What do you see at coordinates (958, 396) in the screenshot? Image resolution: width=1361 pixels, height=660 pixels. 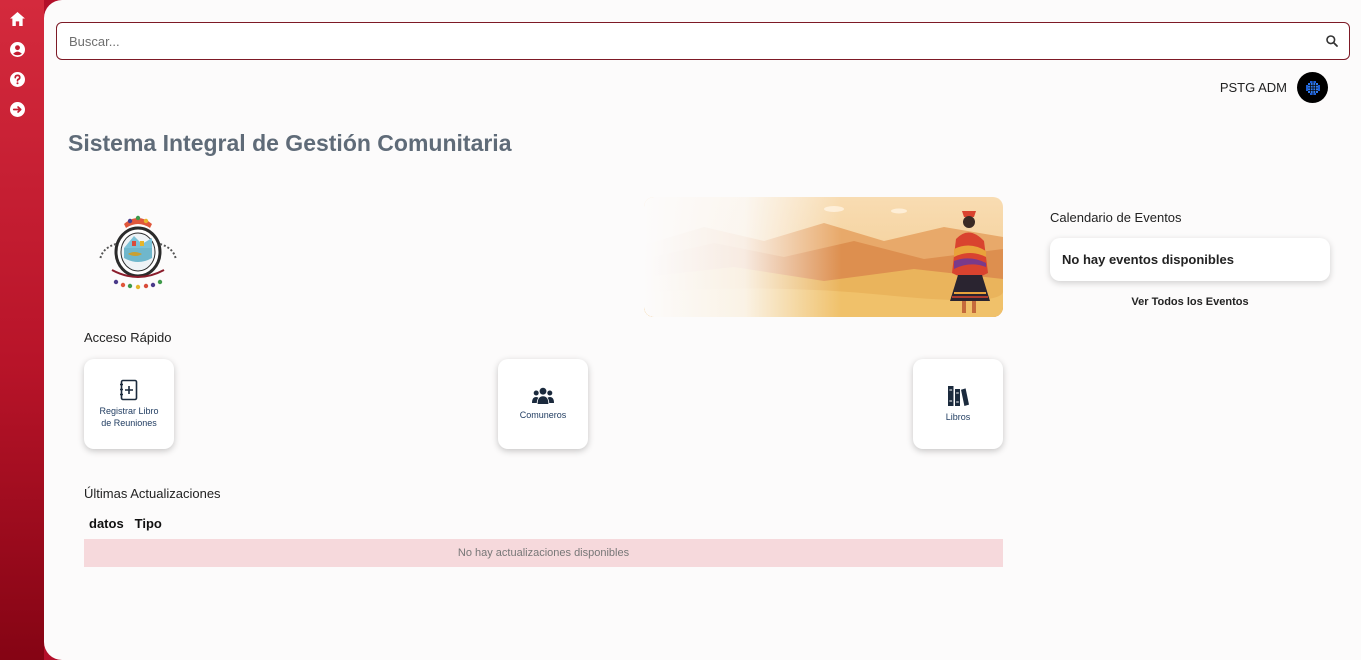 I see `books-icon` at bounding box center [958, 396].